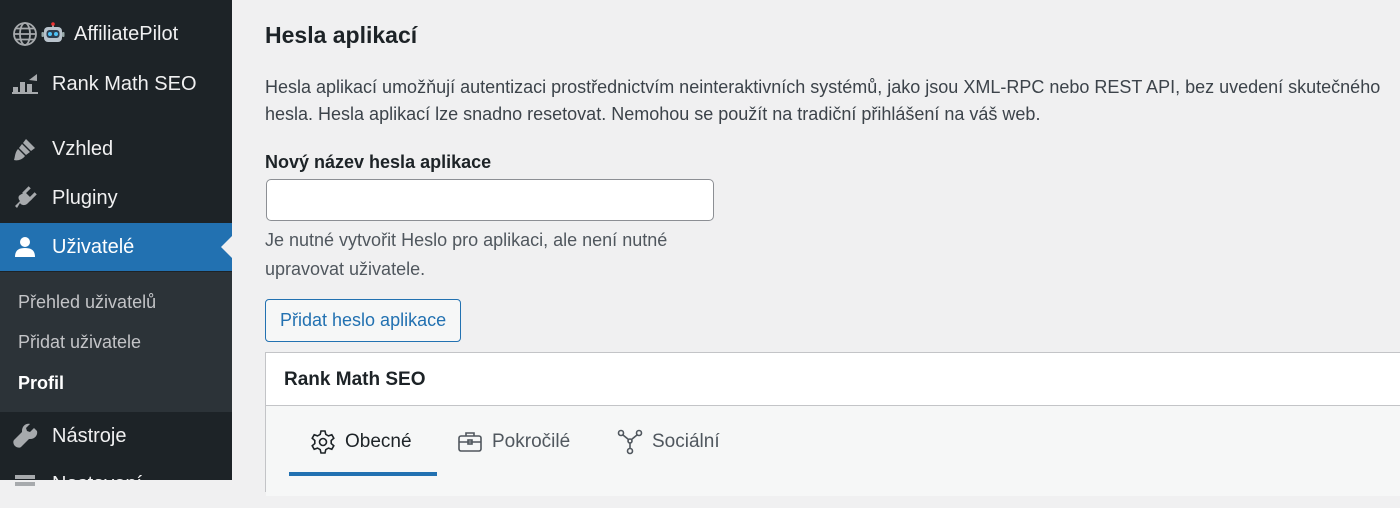  I want to click on sidebar-item-rank-math-seo: Rank Math SEO, so click(116, 84).